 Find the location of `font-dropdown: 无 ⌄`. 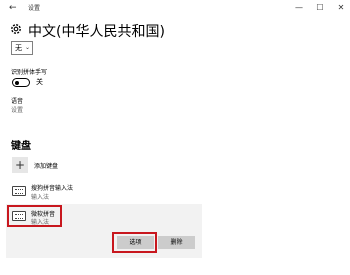

font-dropdown: 无 ⌄ is located at coordinates (22, 48).